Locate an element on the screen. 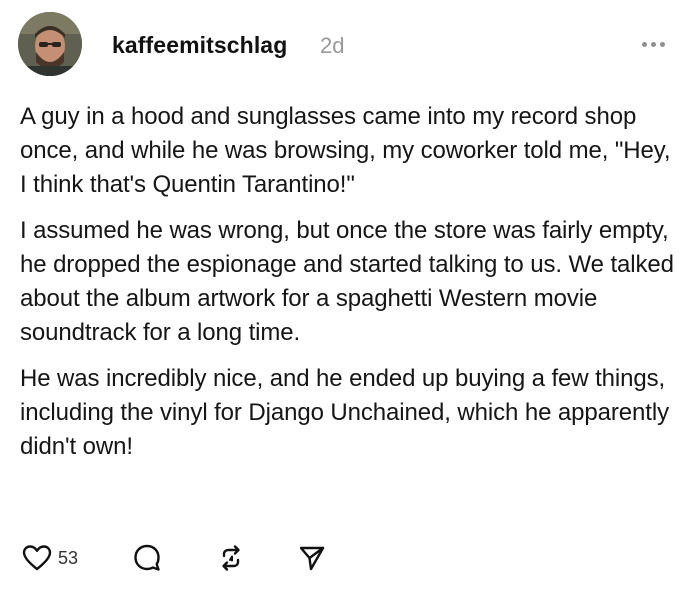  user-avatar is located at coordinates (50, 44).